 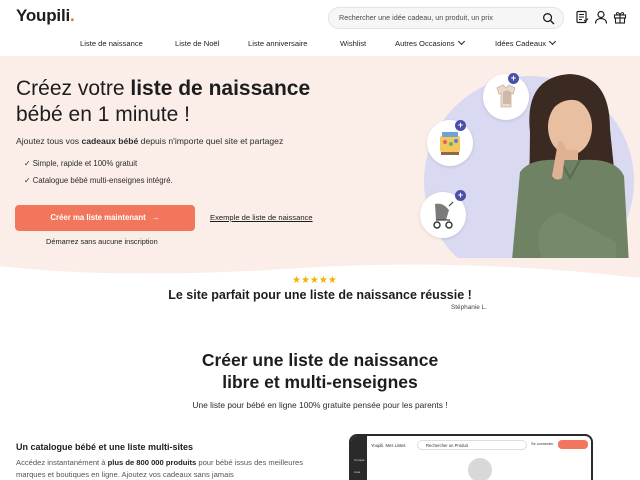 I want to click on nav-item-liste-naissance: Liste de naissance, so click(x=111, y=43).